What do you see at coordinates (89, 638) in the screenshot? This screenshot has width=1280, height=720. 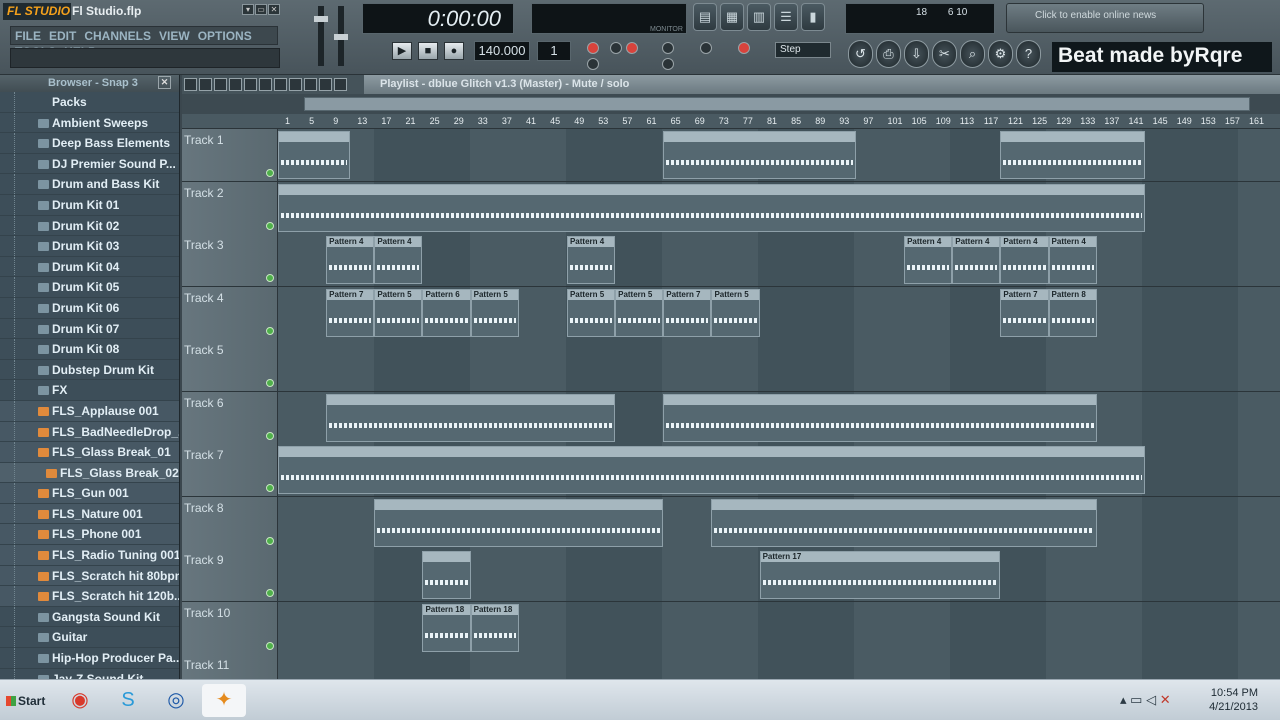 I see `browser-item: Guitar` at bounding box center [89, 638].